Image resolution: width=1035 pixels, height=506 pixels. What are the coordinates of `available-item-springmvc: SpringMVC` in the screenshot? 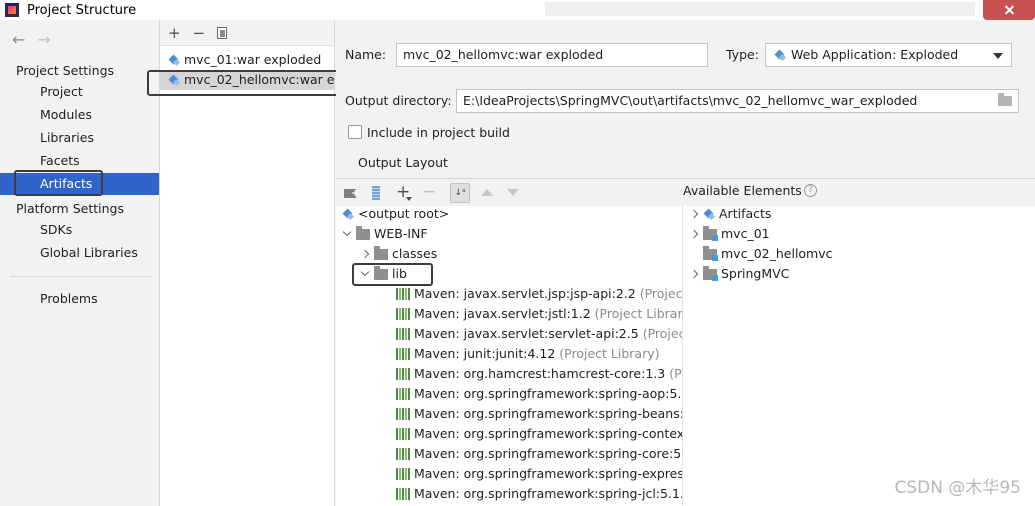 It's located at (739, 274).